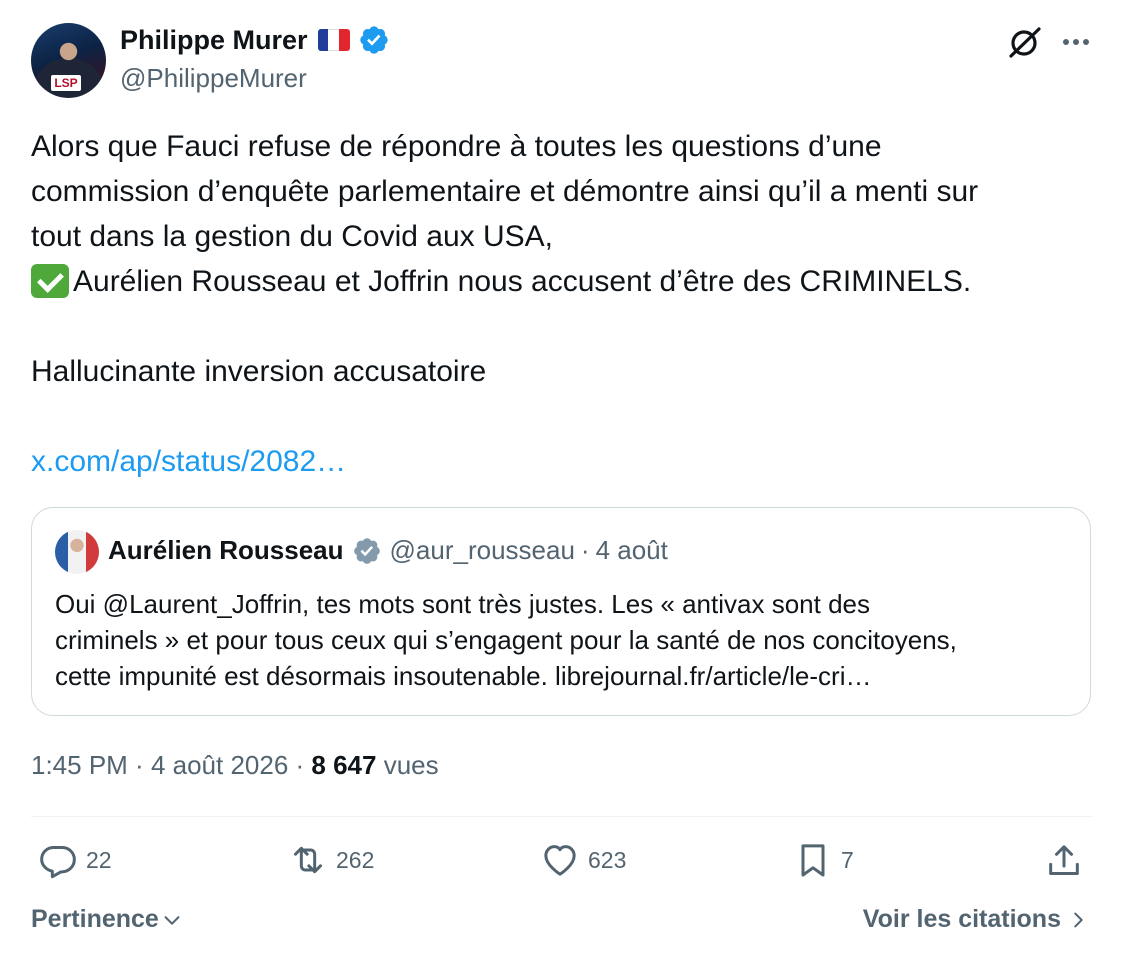 Image resolution: width=1123 pixels, height=960 pixels. What do you see at coordinates (1064, 861) in the screenshot?
I see `share-icon` at bounding box center [1064, 861].